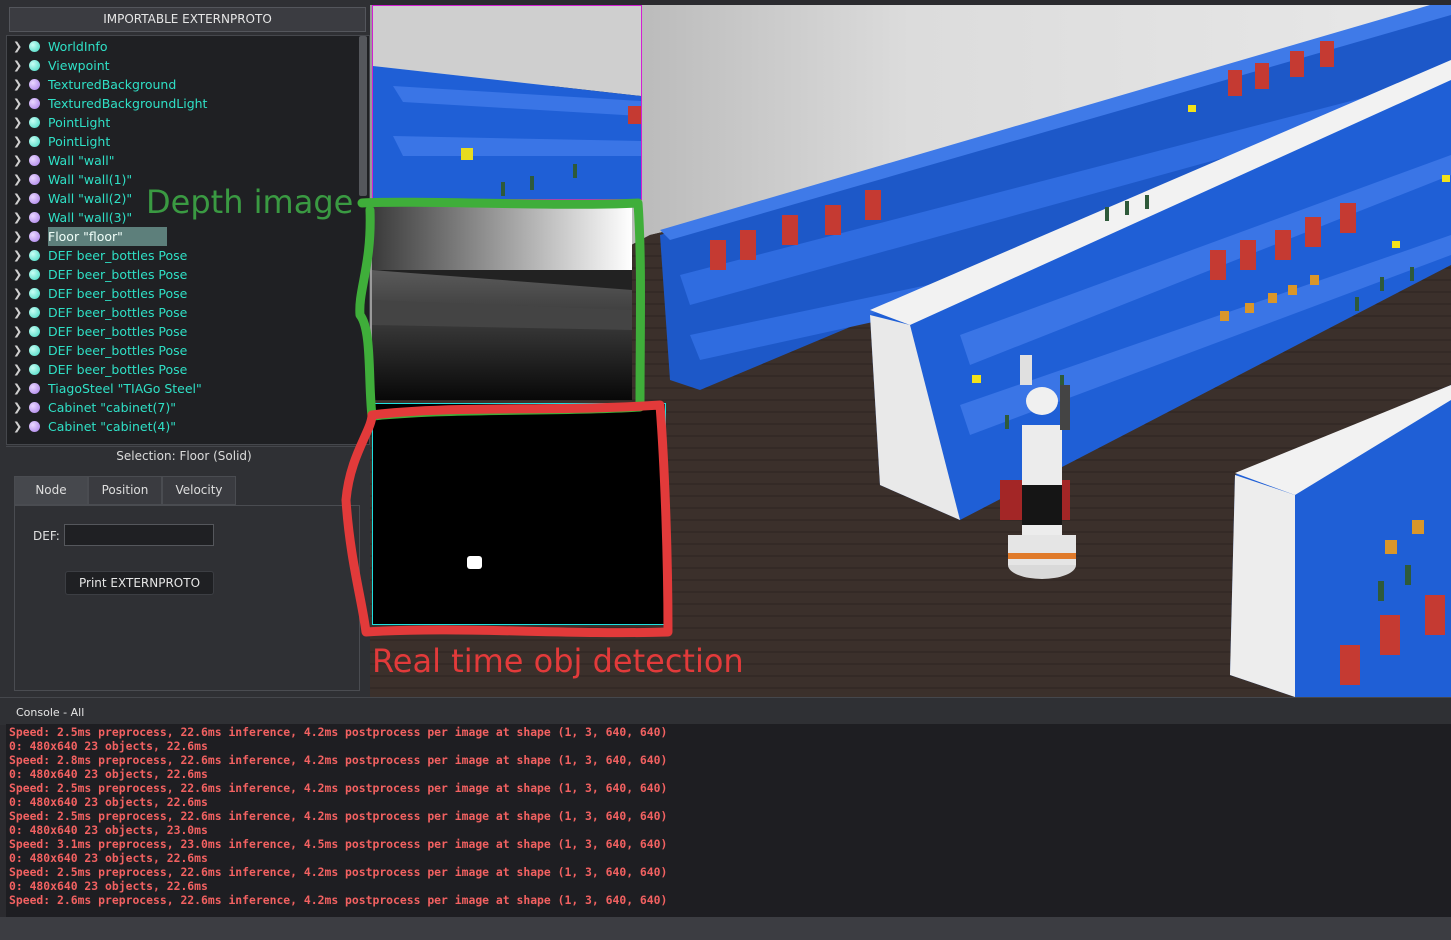 The height and width of the screenshot is (940, 1451). Describe the element at coordinates (90, 179) in the screenshot. I see `scene-tree-item-label: Wall "wall(1)"` at that location.